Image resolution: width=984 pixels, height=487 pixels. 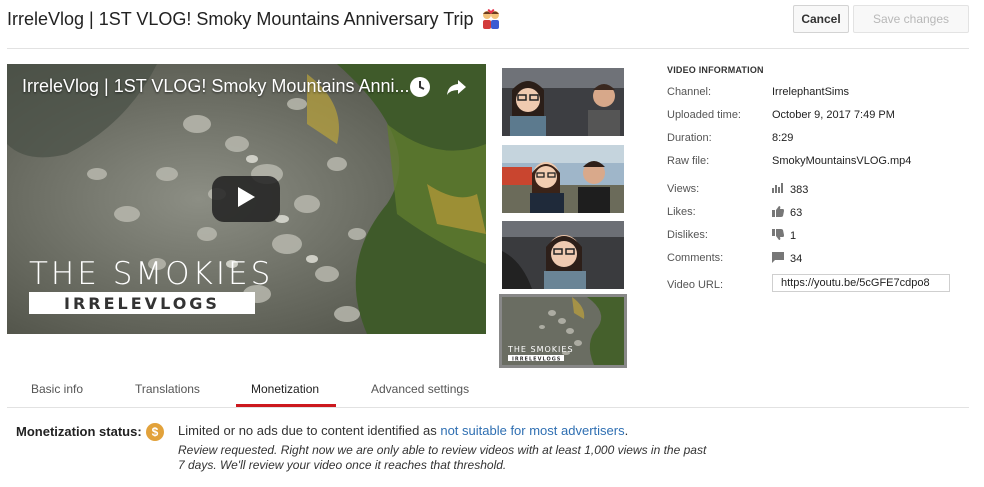 I want to click on cancel-button: Cancel, so click(x=821, y=19).